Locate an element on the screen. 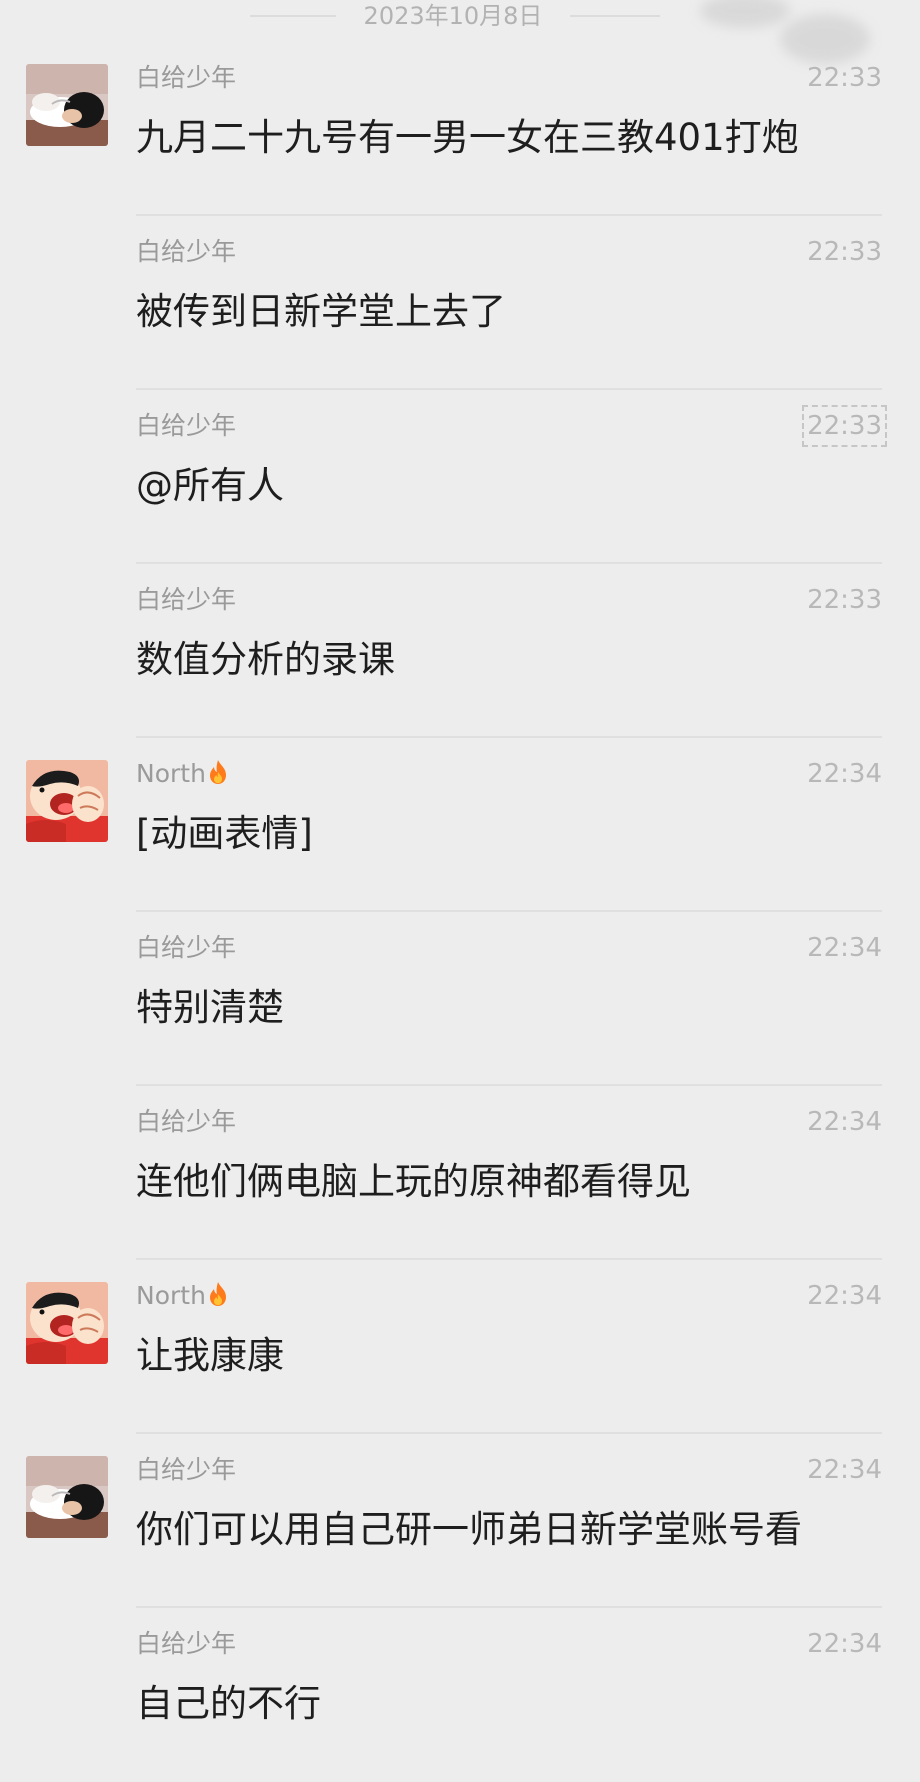 This screenshot has height=1782, width=920. list-item: 白给少年 22:34 你们可以用自己研一师弟日新学堂账号看 is located at coordinates (460, 1521).